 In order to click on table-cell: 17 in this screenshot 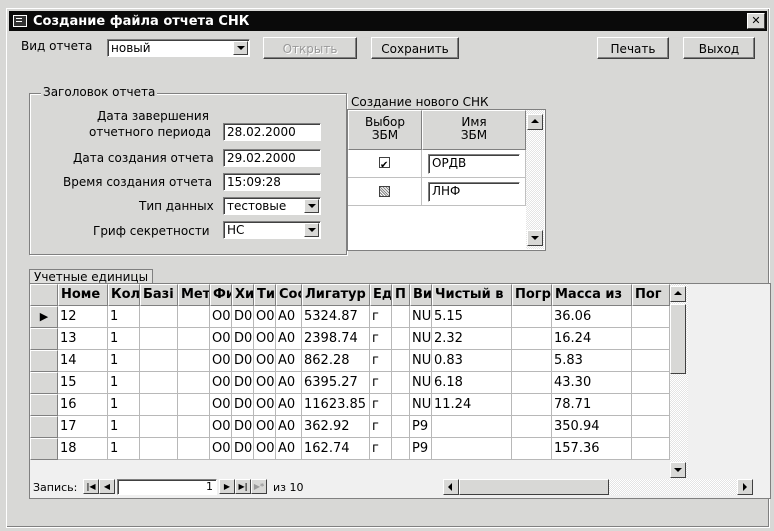, I will do `click(83, 427)`.